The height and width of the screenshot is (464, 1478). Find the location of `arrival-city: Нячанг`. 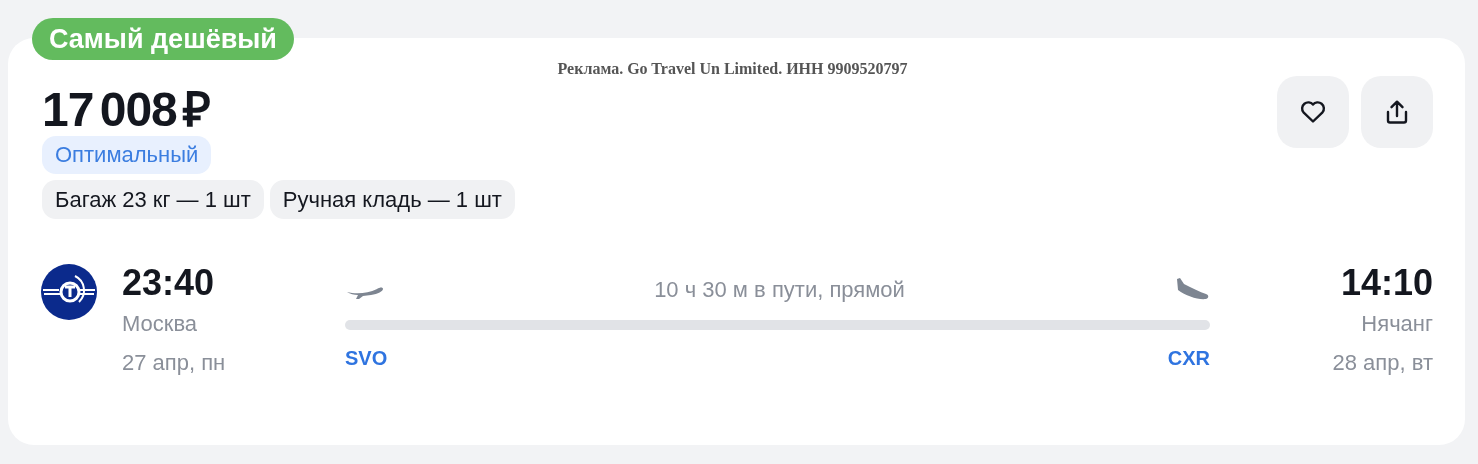

arrival-city: Нячанг is located at coordinates (1397, 323).